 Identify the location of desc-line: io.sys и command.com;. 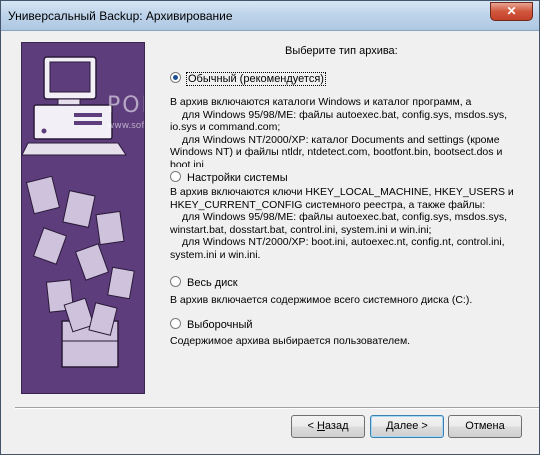
(225, 127).